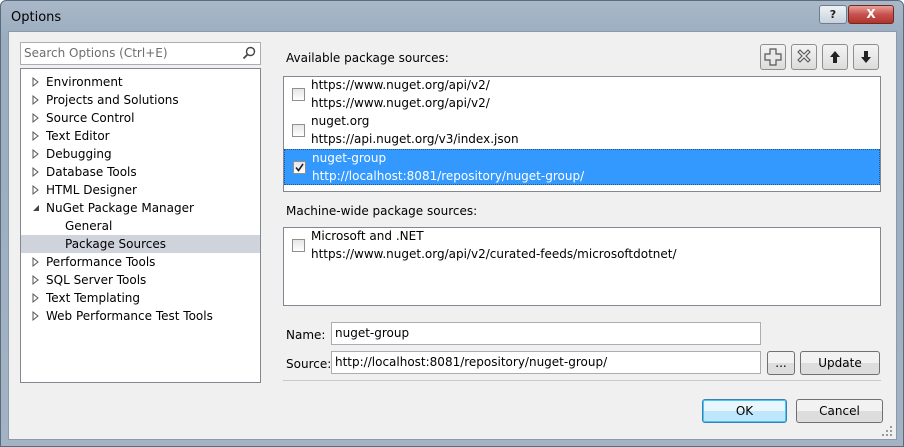 Image resolution: width=904 pixels, height=447 pixels. Describe the element at coordinates (452, 16) in the screenshot. I see `title-bar: Options ? X` at that location.